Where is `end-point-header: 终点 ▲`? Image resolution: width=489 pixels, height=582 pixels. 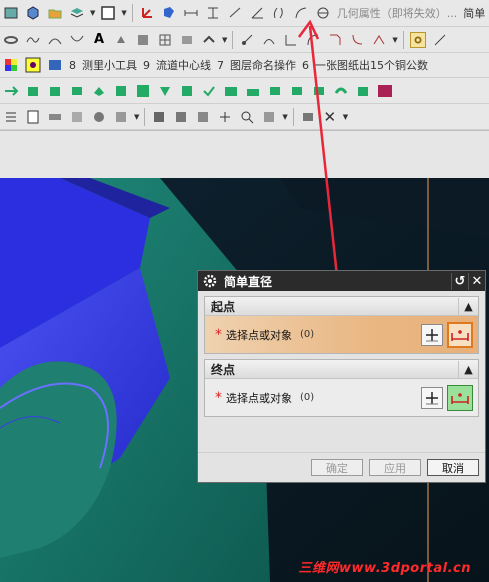
end-point-header: 终点 ▲ is located at coordinates (341, 369).